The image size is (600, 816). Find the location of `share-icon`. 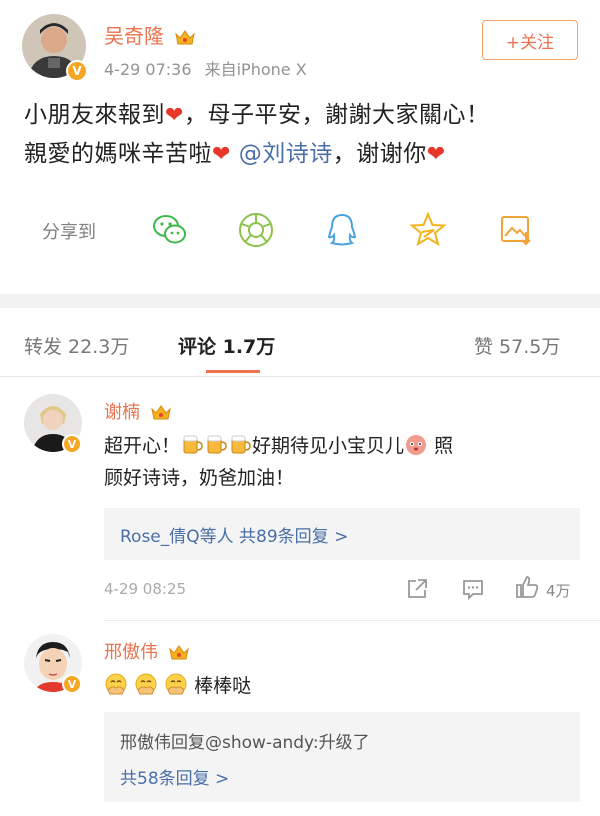

share-icon is located at coordinates (417, 589).